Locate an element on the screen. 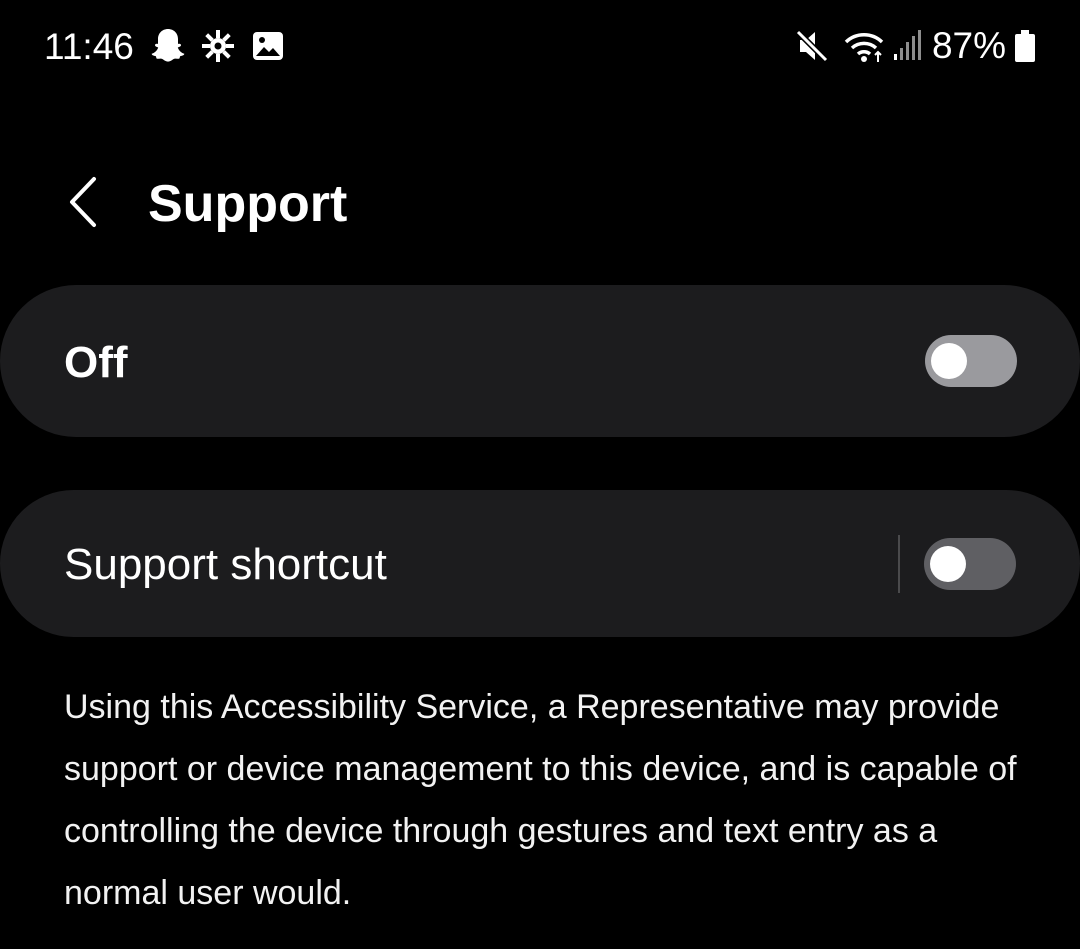  settings-burst-icon is located at coordinates (218, 46).